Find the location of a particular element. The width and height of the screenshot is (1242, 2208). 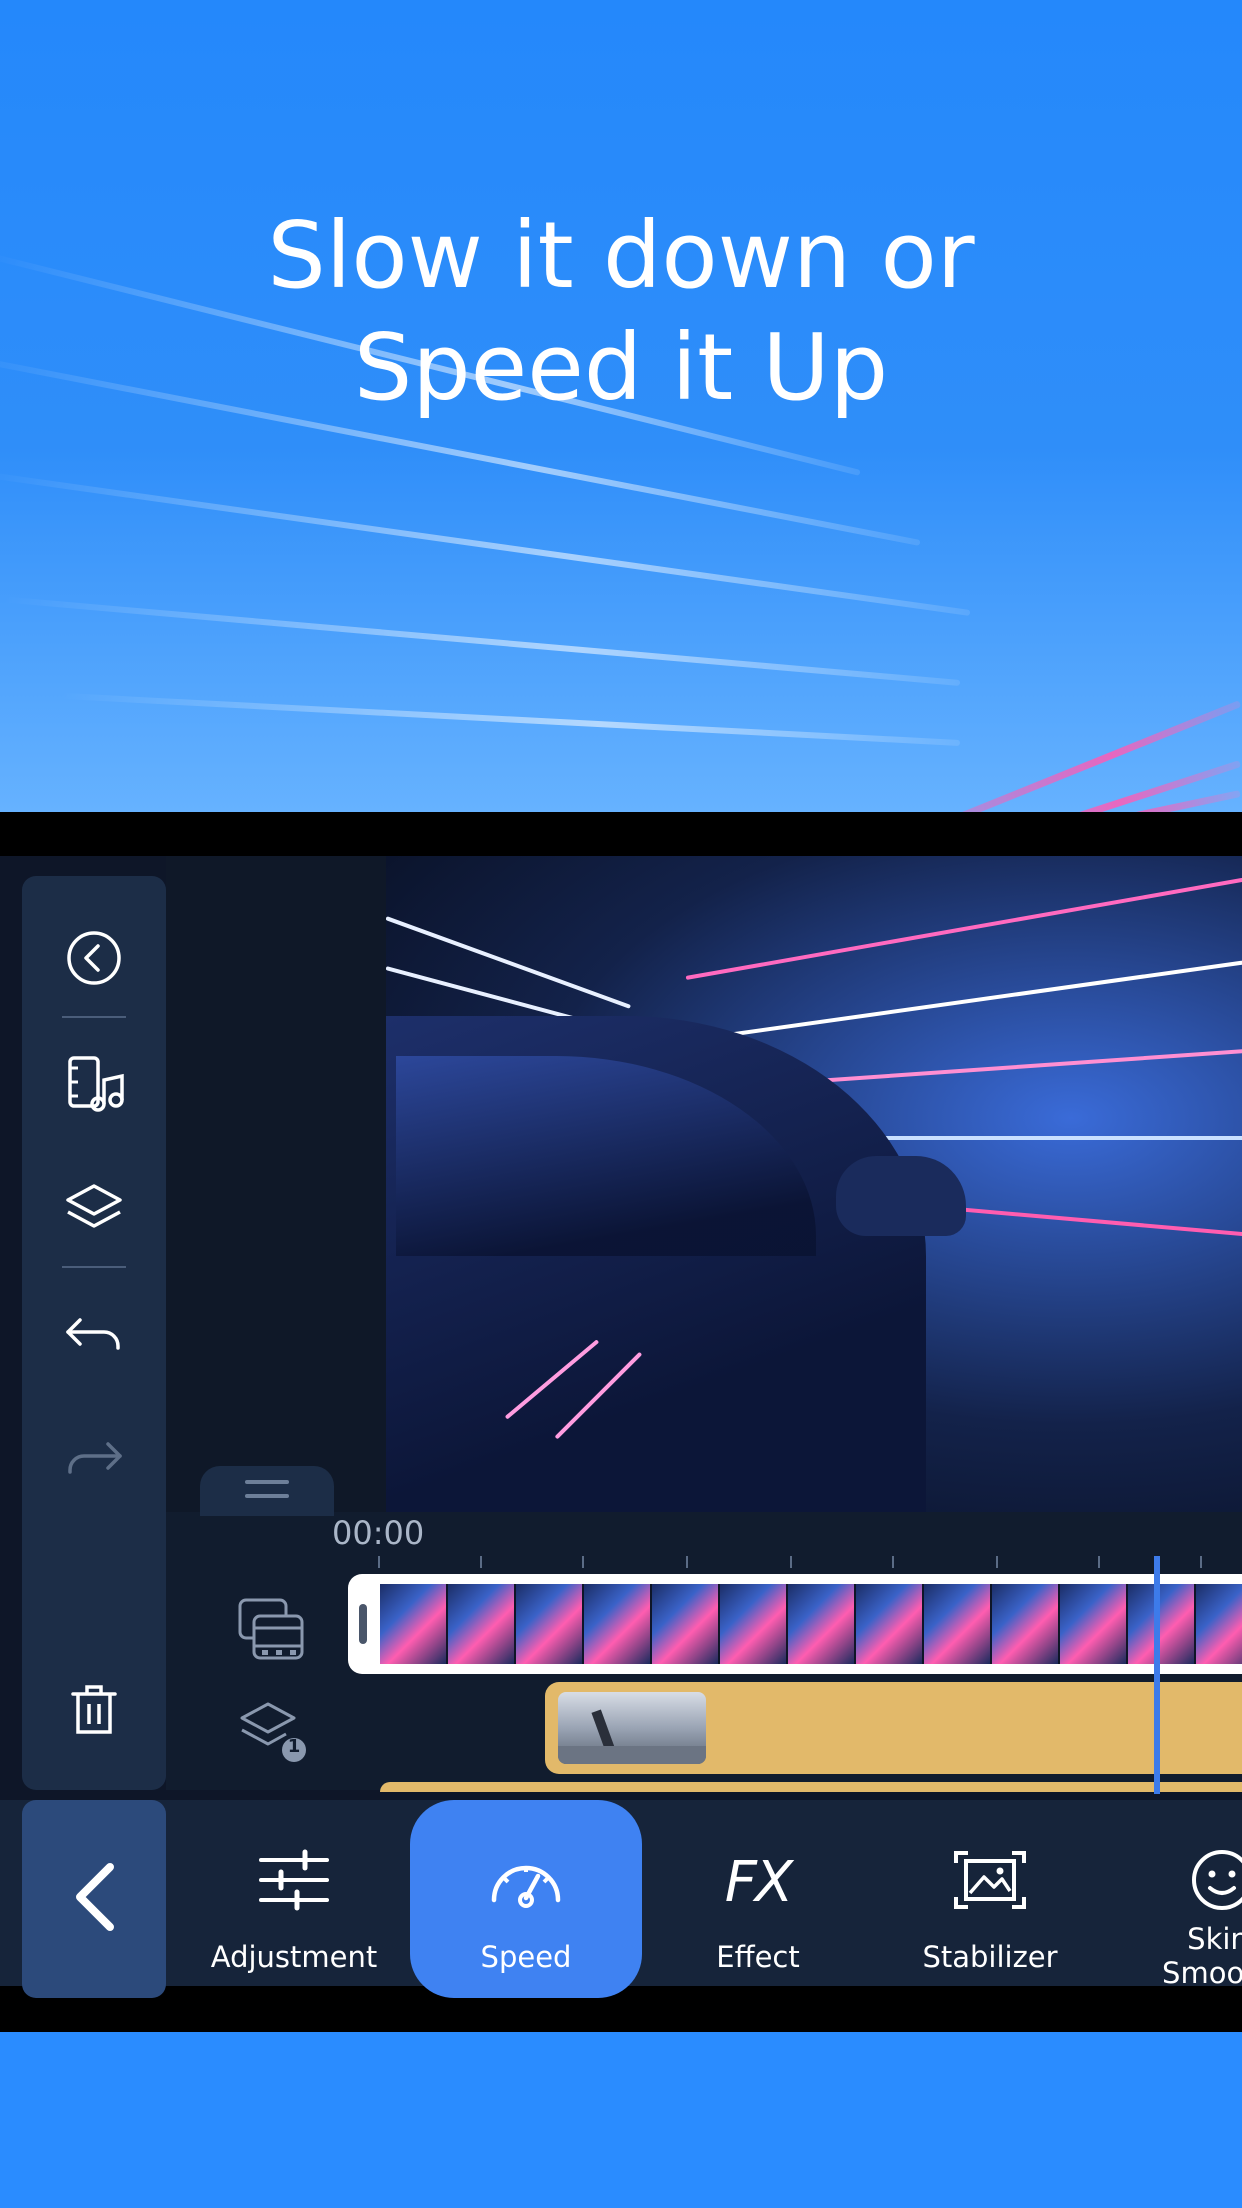

chevron-left-icon is located at coordinates (94, 1899).